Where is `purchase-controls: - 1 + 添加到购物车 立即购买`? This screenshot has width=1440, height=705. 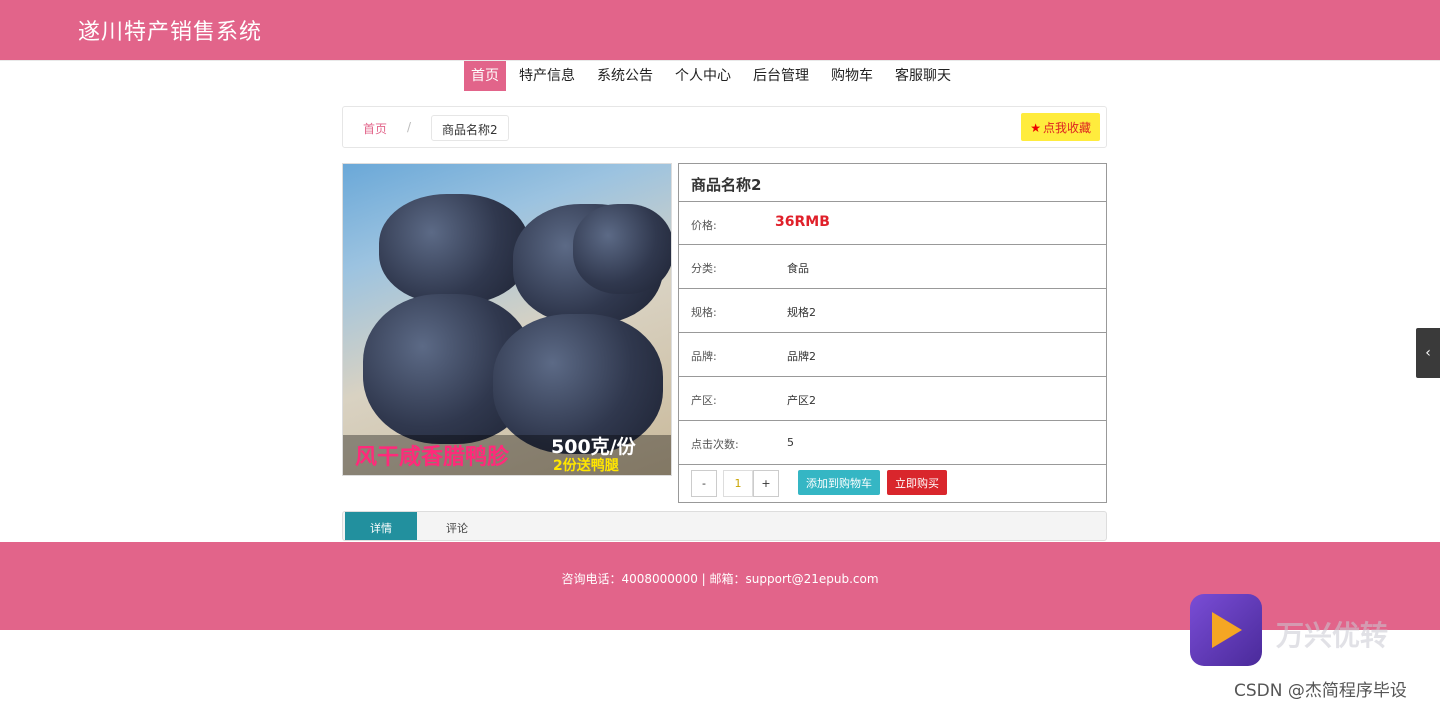
purchase-controls: - 1 + 添加到购物车 立即购买 is located at coordinates (892, 484).